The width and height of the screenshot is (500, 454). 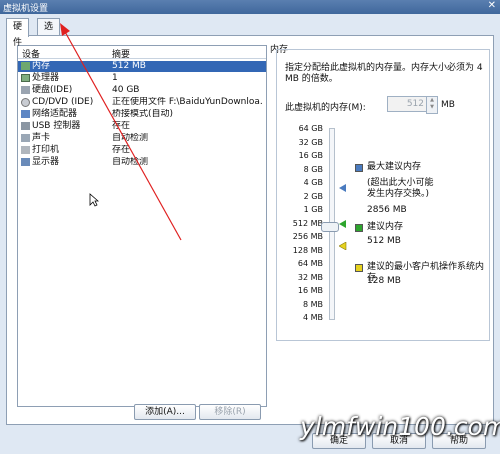 What do you see at coordinates (310, 263) in the screenshot?
I see `scale-label: 64 MB` at bounding box center [310, 263].